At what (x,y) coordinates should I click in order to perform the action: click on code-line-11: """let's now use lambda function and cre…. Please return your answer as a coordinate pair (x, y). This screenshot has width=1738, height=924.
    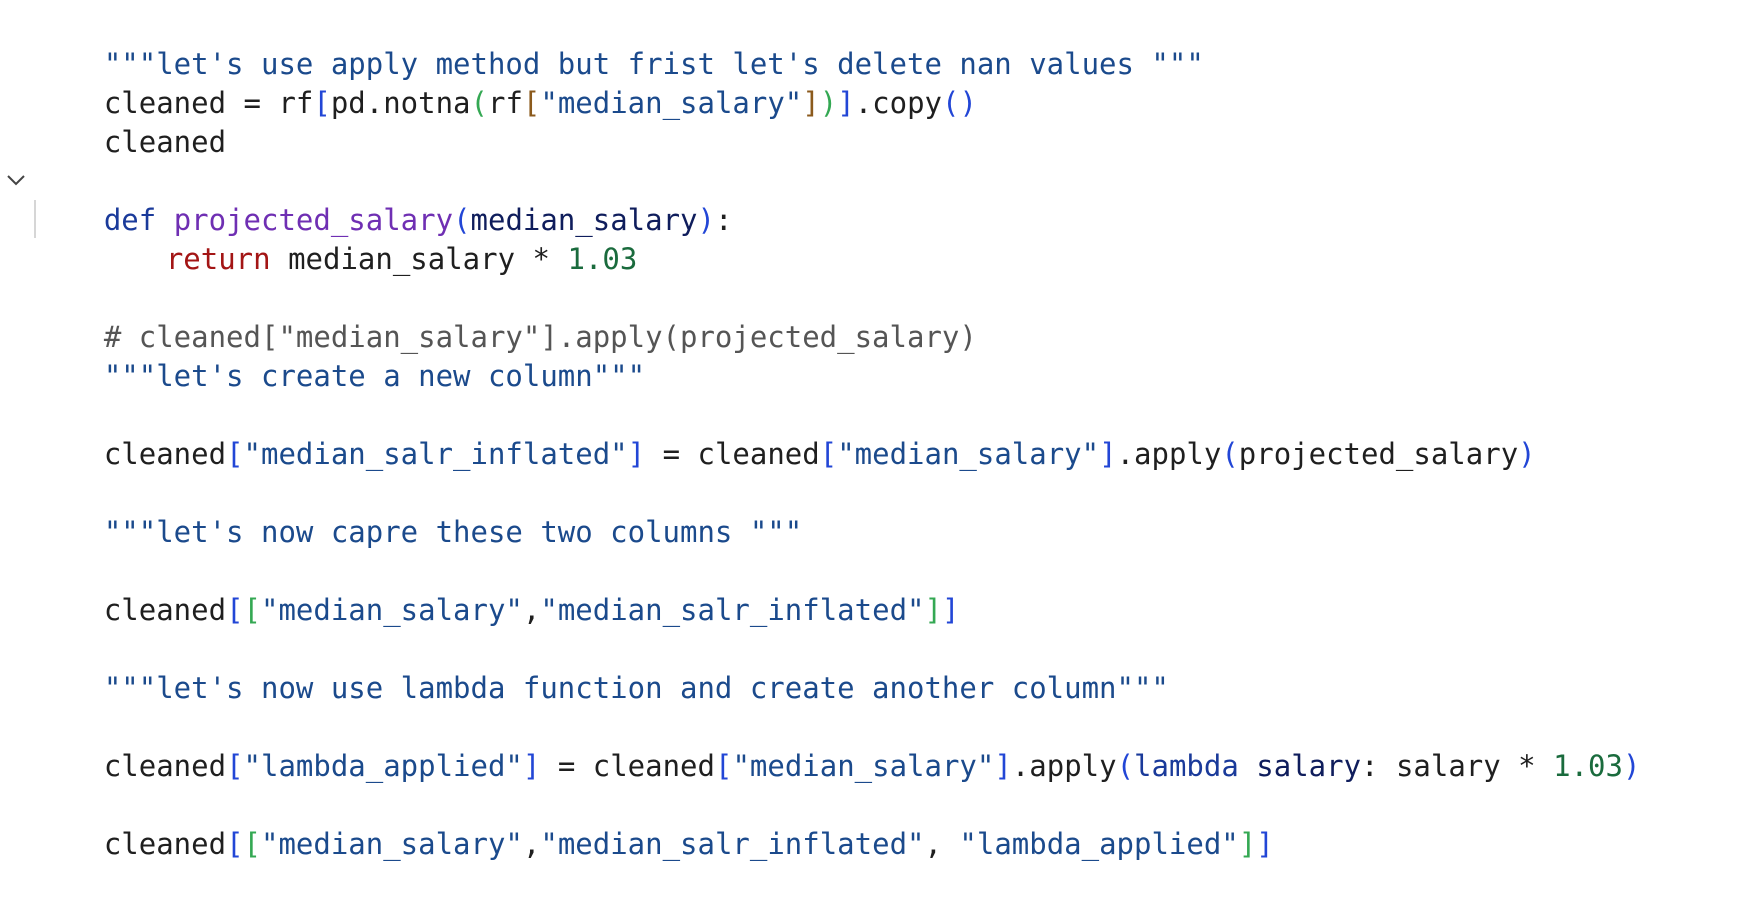
    Looking at the image, I should click on (601, 666).